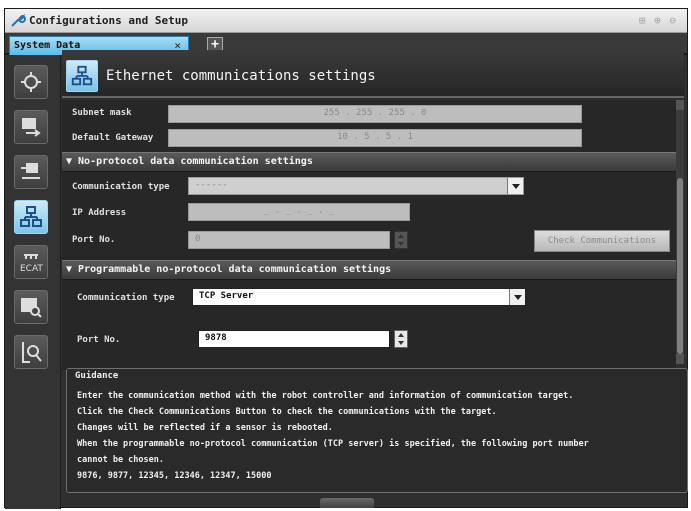 This screenshot has width=691, height=511. What do you see at coordinates (347, 503) in the screenshot?
I see `resize-handle` at bounding box center [347, 503].